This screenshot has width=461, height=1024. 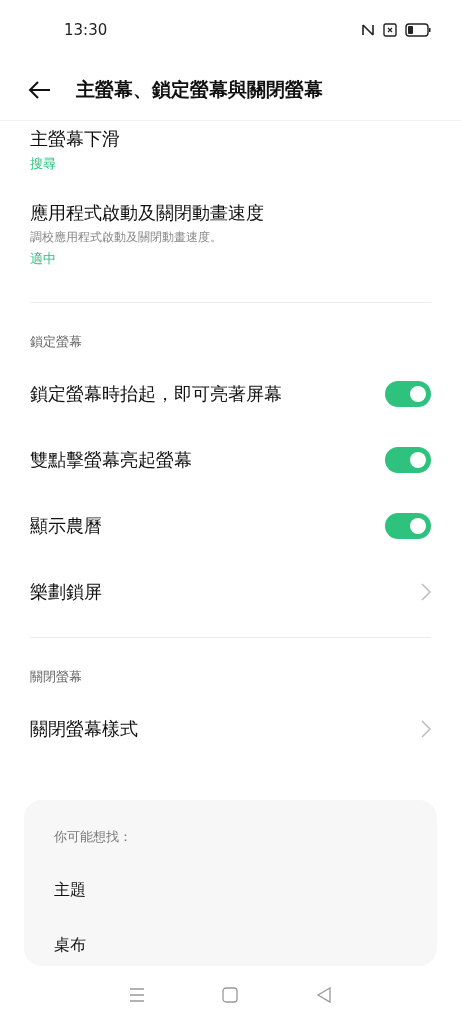 What do you see at coordinates (230, 928) in the screenshot?
I see `suggestion-item: 桌布` at bounding box center [230, 928].